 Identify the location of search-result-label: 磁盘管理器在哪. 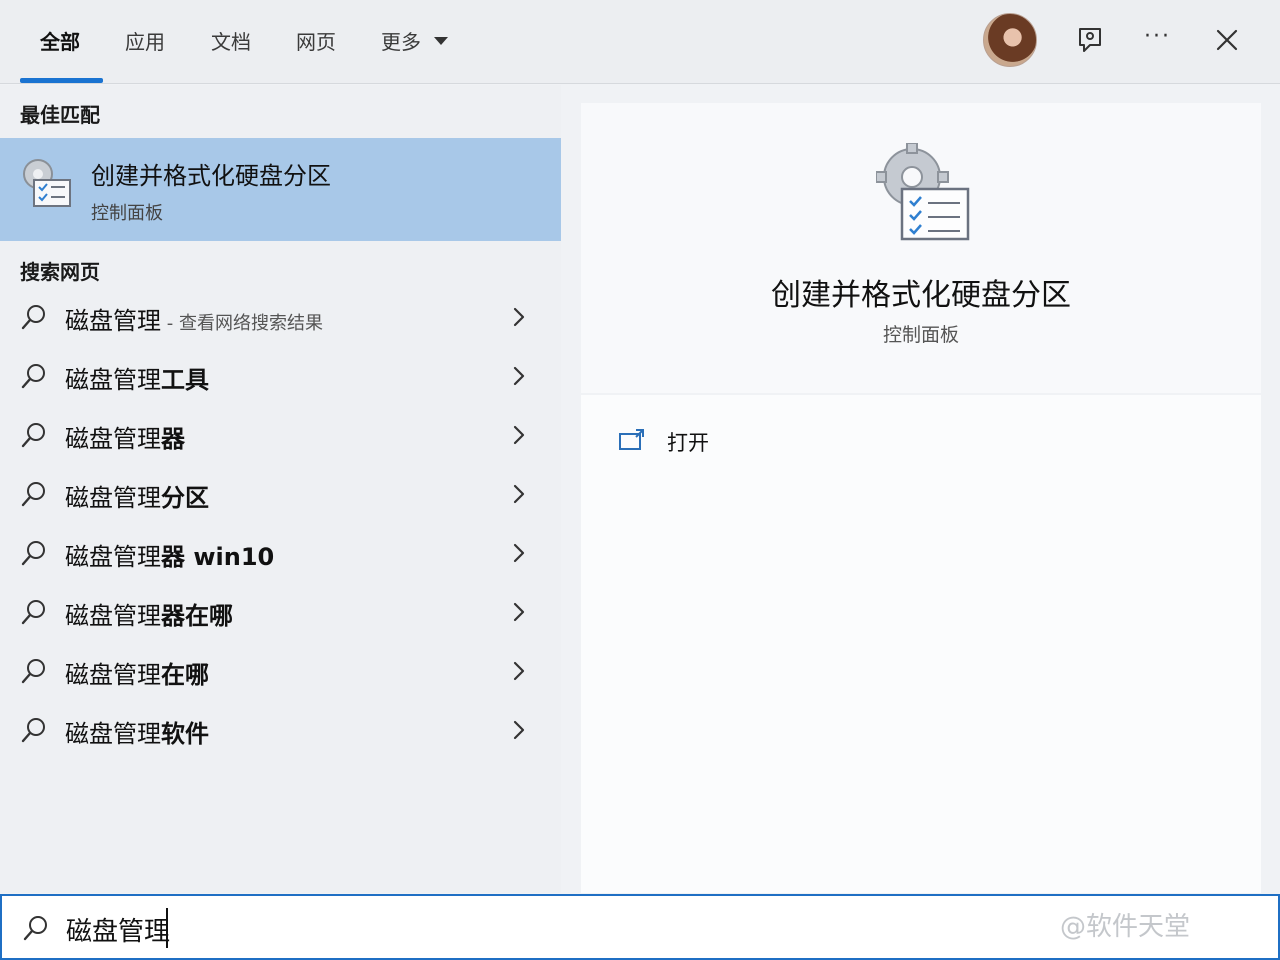
(149, 613).